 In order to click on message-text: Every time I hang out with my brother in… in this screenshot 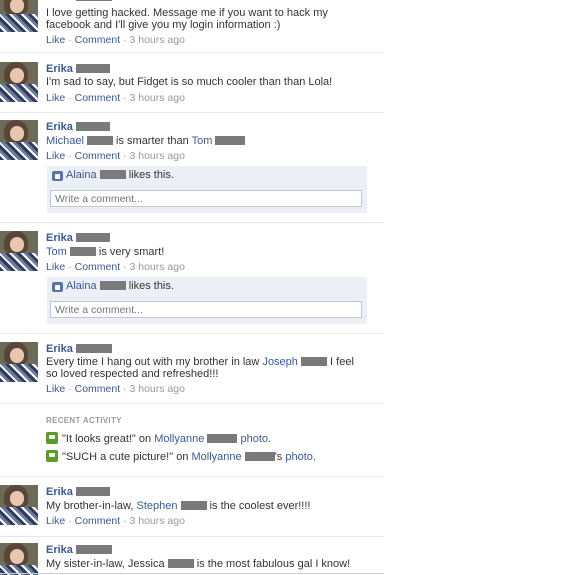, I will do `click(154, 362)`.